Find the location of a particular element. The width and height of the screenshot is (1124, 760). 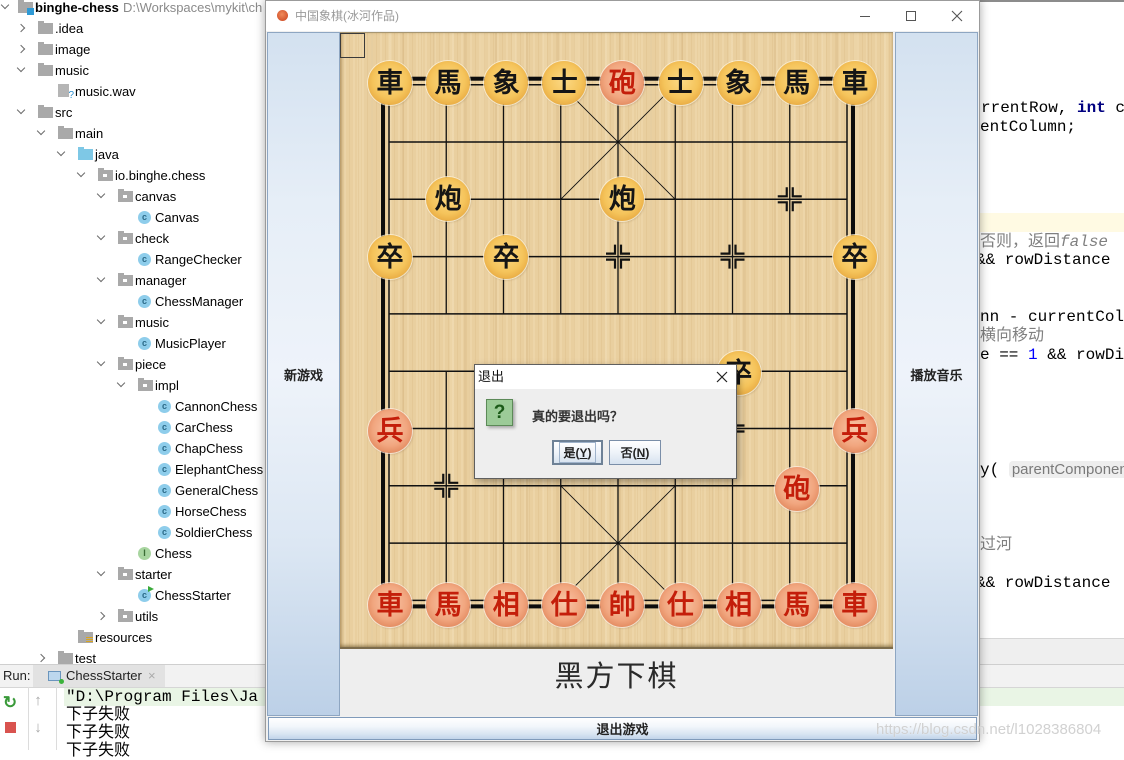

tree-item: utils is located at coordinates (132, 616).